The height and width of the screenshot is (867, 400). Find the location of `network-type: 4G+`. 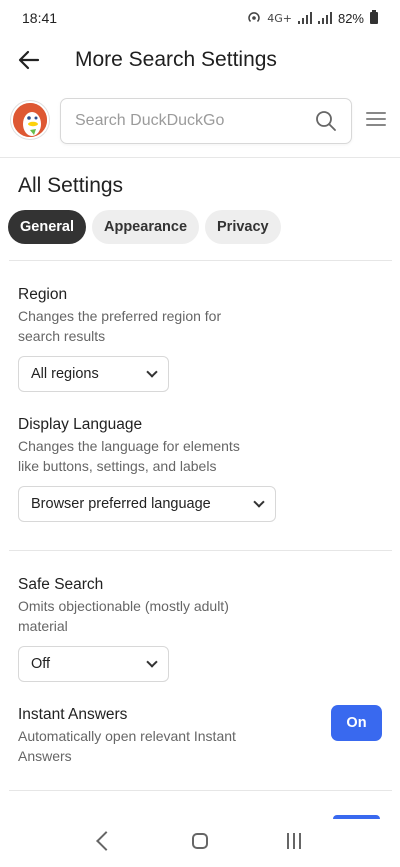

network-type: 4G+ is located at coordinates (279, 18).